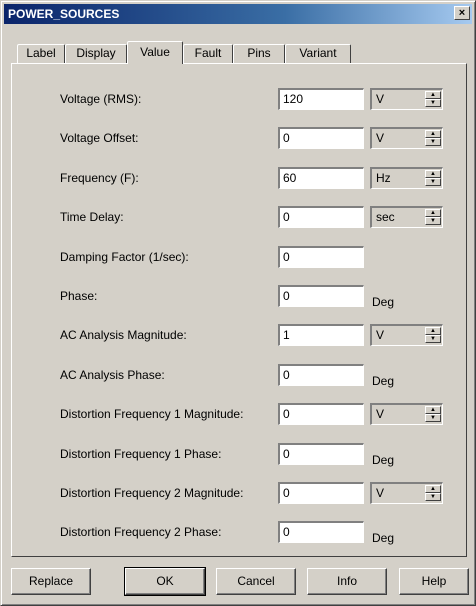 The image size is (476, 606). I want to click on tab-display: Display, so click(96, 53).